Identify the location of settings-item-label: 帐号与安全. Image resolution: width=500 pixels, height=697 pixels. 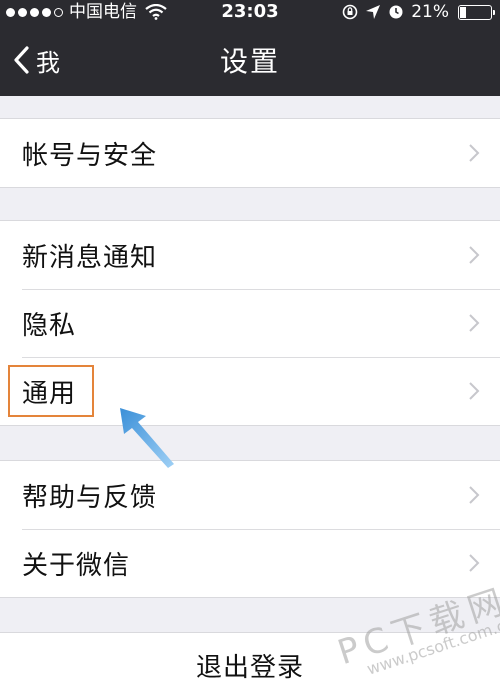
(90, 155).